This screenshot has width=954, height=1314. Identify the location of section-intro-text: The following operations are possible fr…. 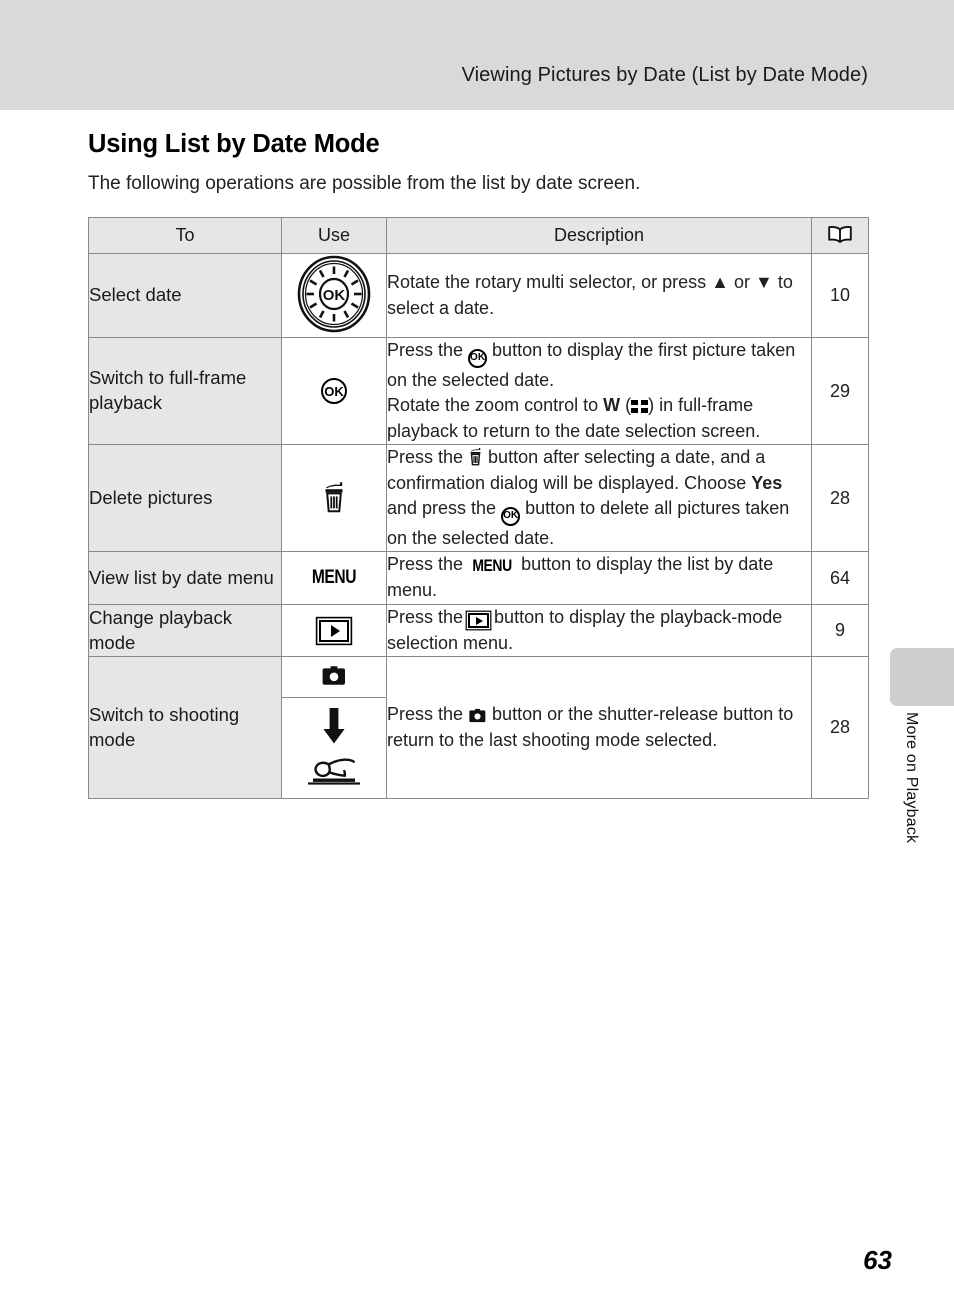
(364, 183).